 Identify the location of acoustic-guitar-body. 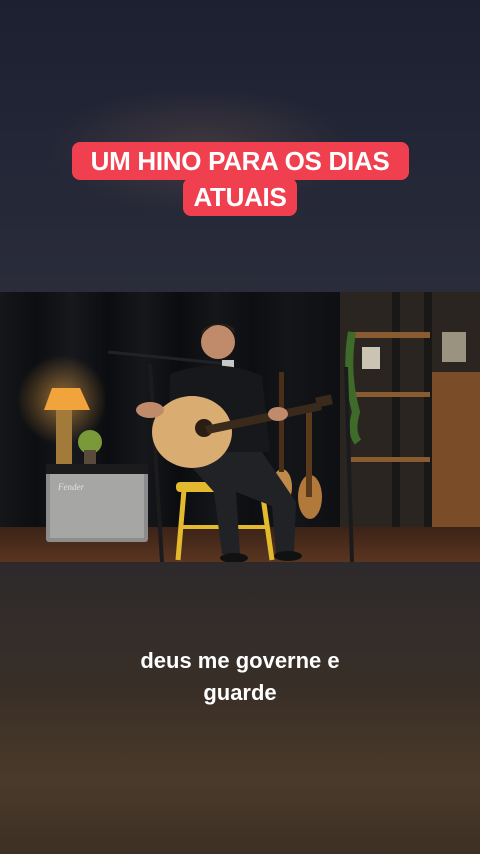
(192, 432).